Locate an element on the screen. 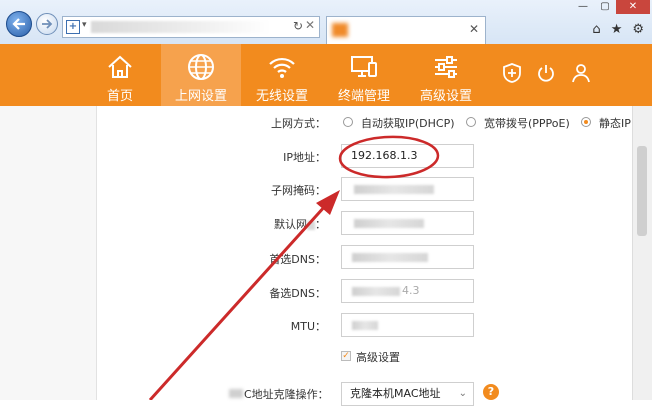 This screenshot has height=406, width=652. help-icon: ? is located at coordinates (491, 392).